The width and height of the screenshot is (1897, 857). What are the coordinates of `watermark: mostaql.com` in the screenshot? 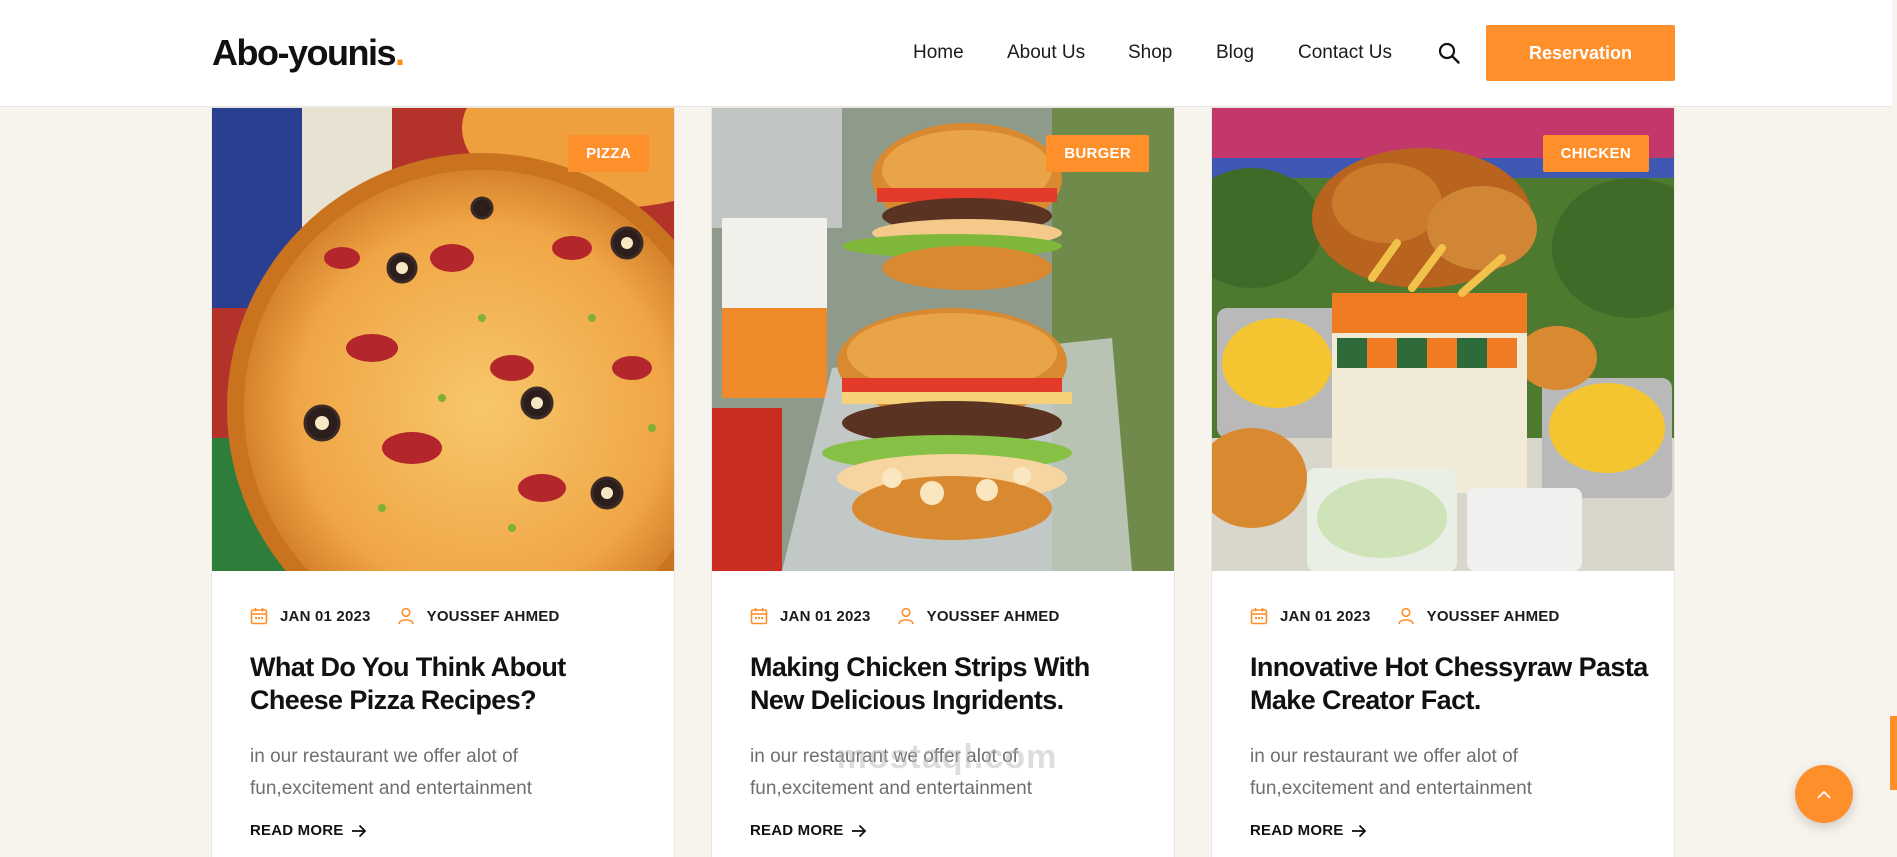 It's located at (947, 757).